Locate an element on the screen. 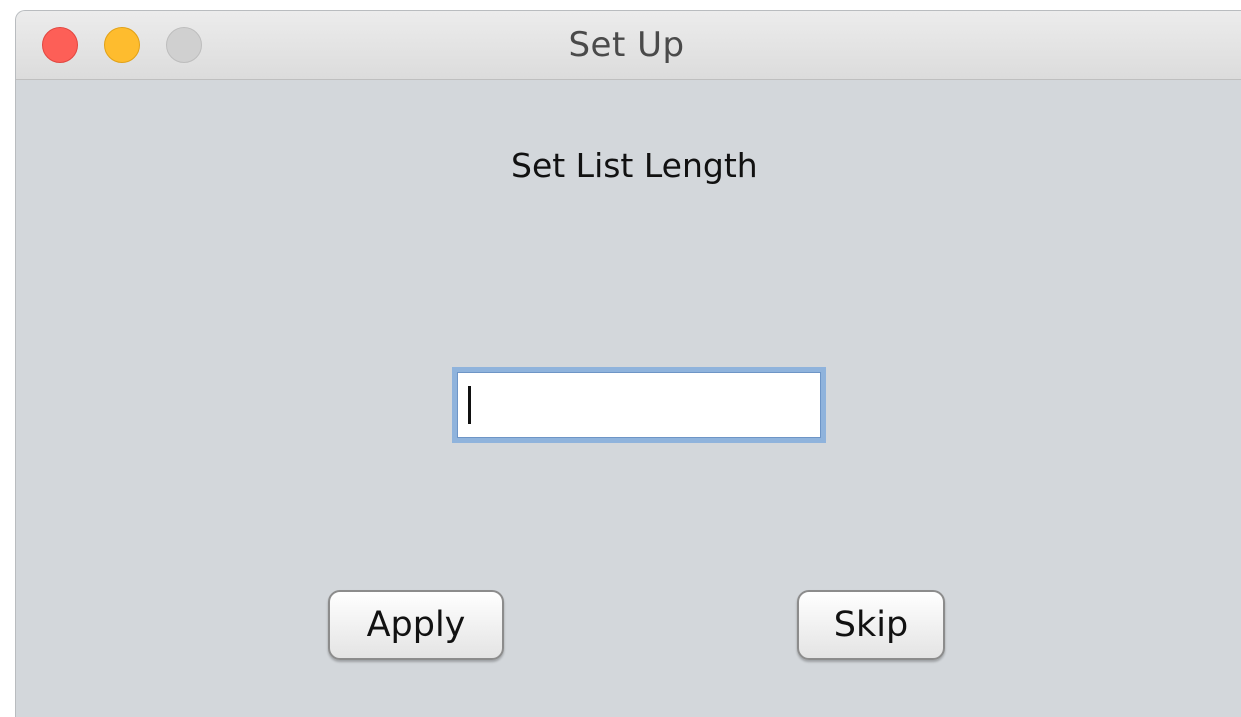 The height and width of the screenshot is (717, 1241). window-title: Set Up is located at coordinates (626, 45).